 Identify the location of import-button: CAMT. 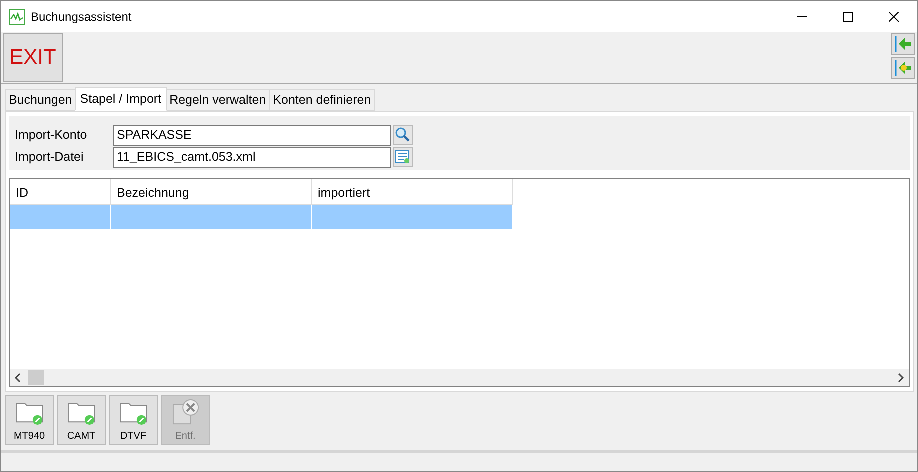
(81, 420).